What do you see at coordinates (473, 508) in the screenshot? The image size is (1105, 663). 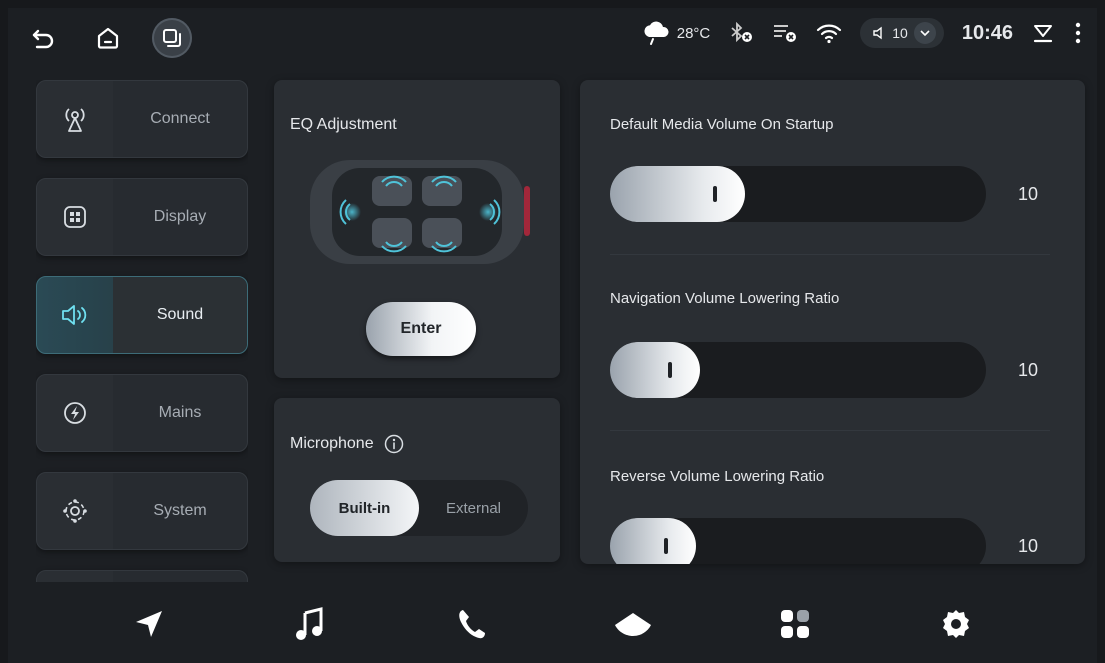 I see `option-external: External` at bounding box center [473, 508].